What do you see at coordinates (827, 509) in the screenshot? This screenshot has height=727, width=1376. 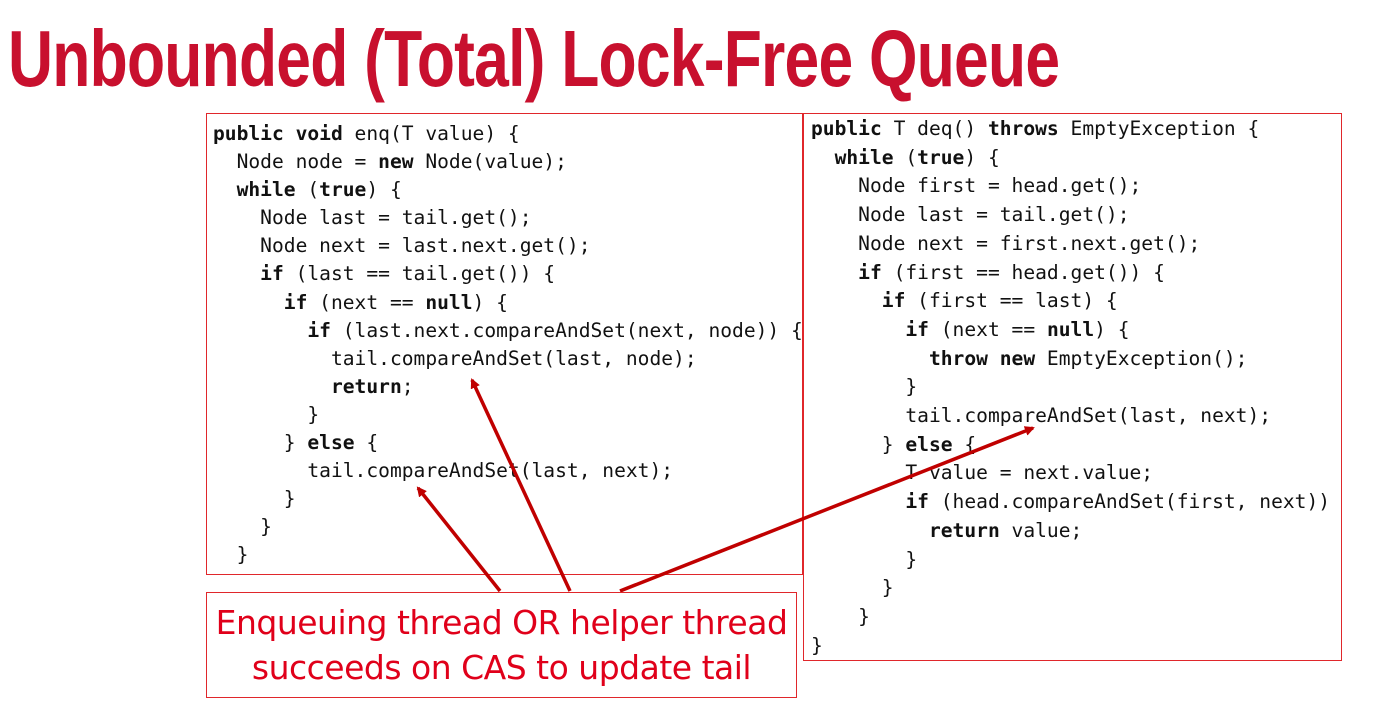 I see `arrow-to-deq-tail-cas` at bounding box center [827, 509].